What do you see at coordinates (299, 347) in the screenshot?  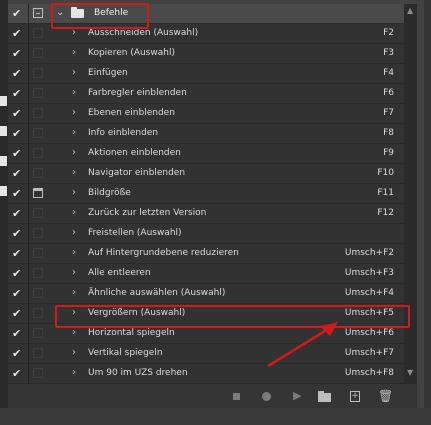 I see `arrow-shaft` at bounding box center [299, 347].